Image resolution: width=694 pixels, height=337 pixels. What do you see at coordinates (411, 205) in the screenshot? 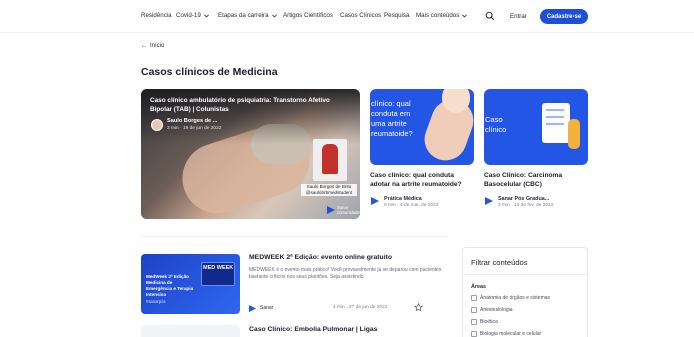
I see `card-meta: 9 min · 4 de mai. de 2022` at bounding box center [411, 205].